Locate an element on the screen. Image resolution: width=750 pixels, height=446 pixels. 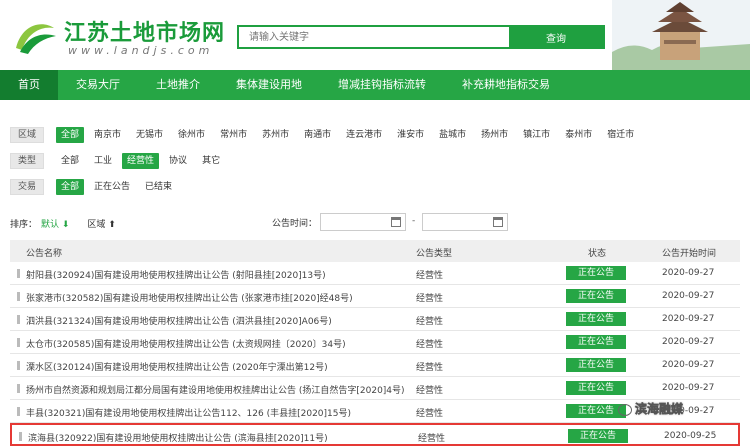
filter-region-option: 宿迁市 is located at coordinates (620, 135).